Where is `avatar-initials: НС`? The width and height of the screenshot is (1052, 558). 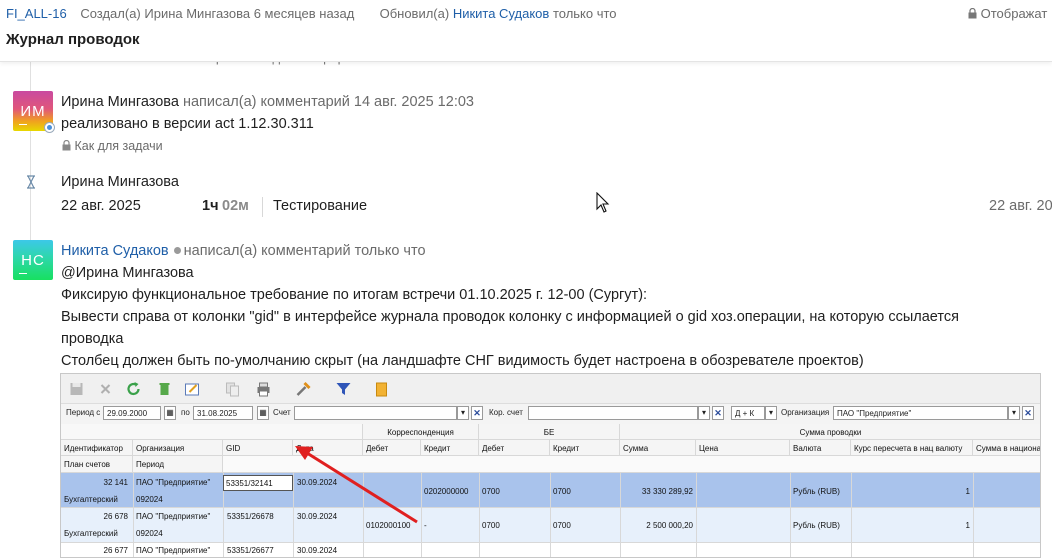
avatar-initials: НС is located at coordinates (33, 260).